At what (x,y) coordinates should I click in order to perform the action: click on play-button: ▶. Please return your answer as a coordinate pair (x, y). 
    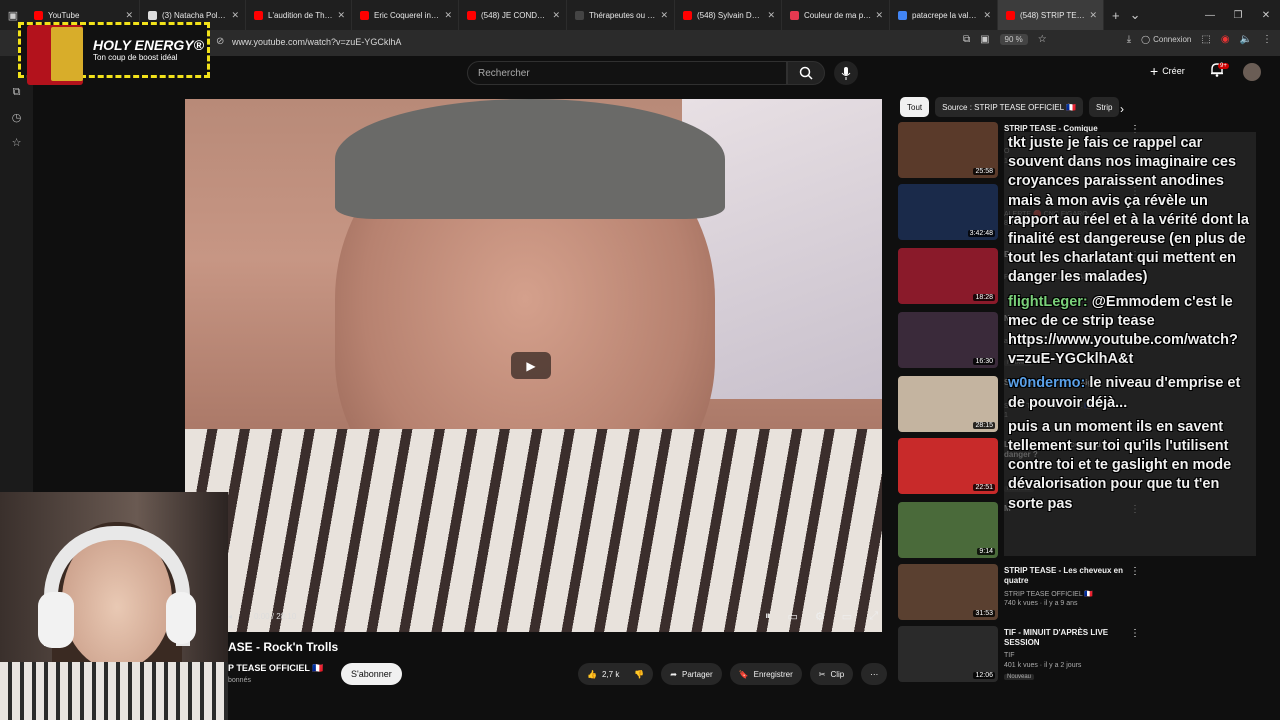
    Looking at the image, I should click on (531, 365).